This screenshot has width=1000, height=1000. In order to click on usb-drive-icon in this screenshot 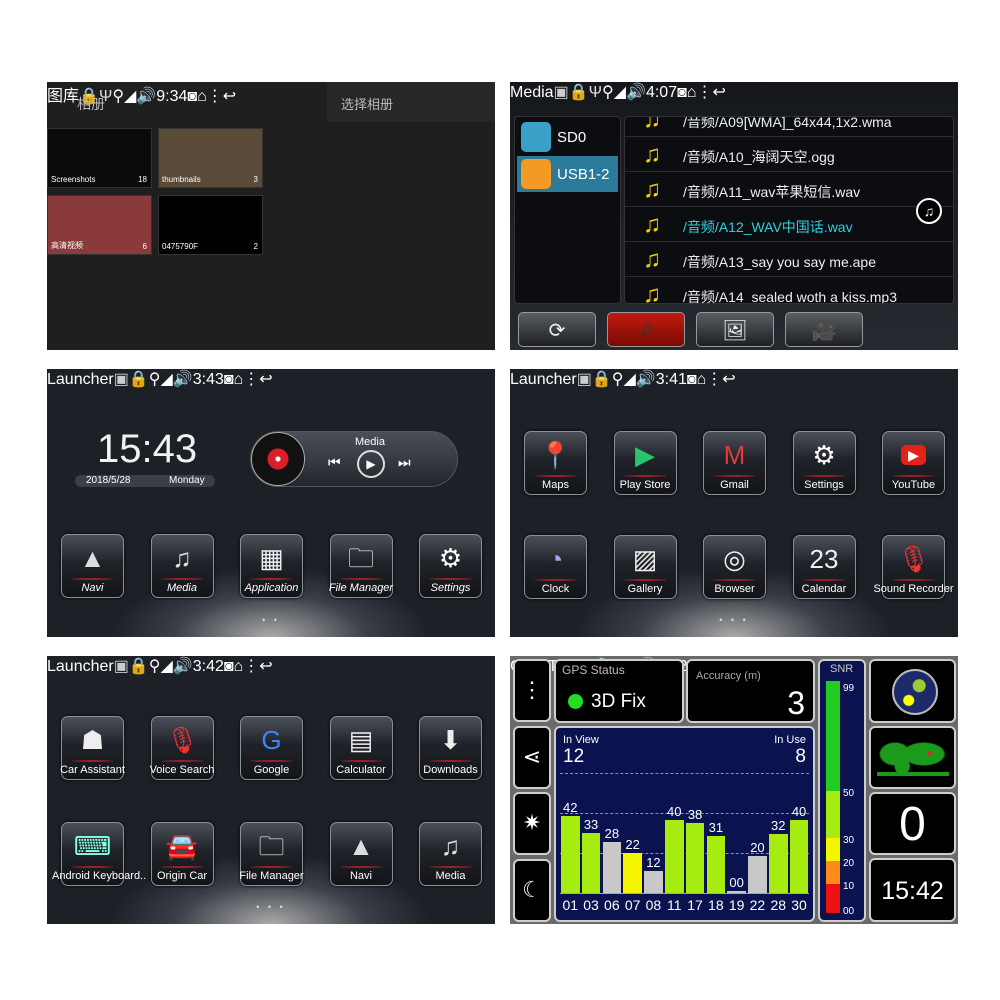, I will do `click(536, 174)`.